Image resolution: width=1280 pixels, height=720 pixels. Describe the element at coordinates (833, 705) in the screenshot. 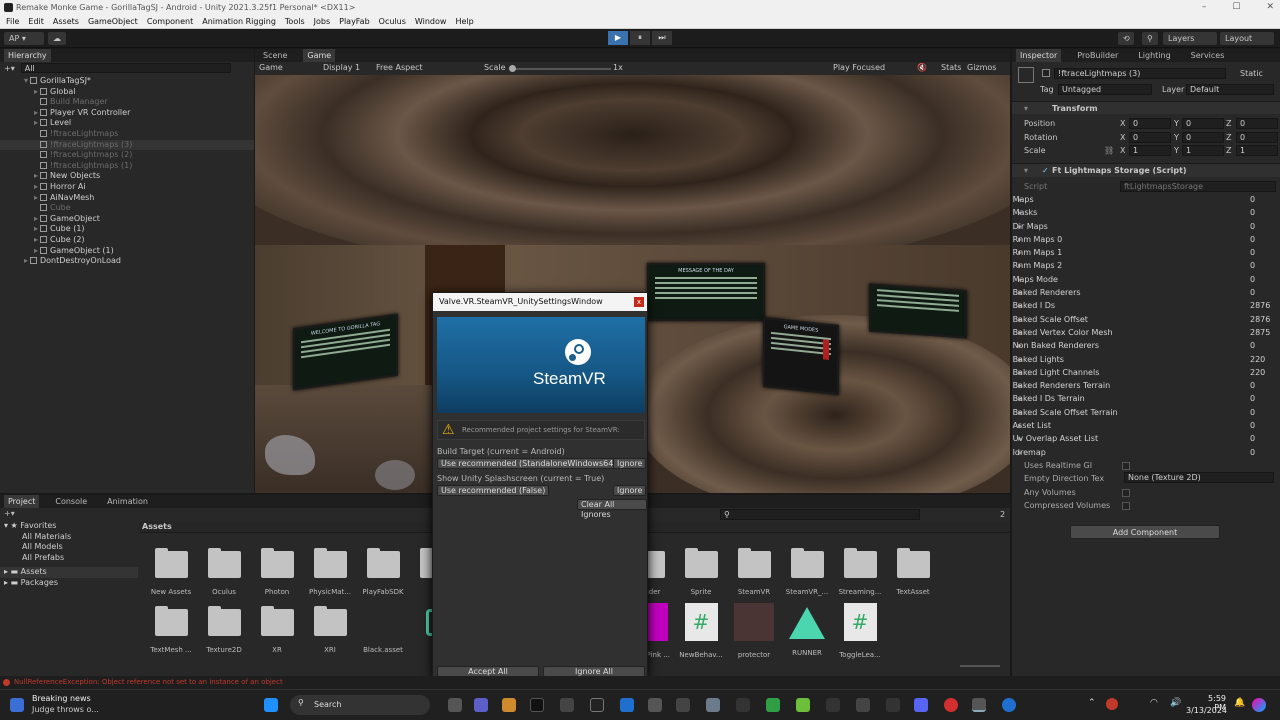

I see `meta-icon` at that location.